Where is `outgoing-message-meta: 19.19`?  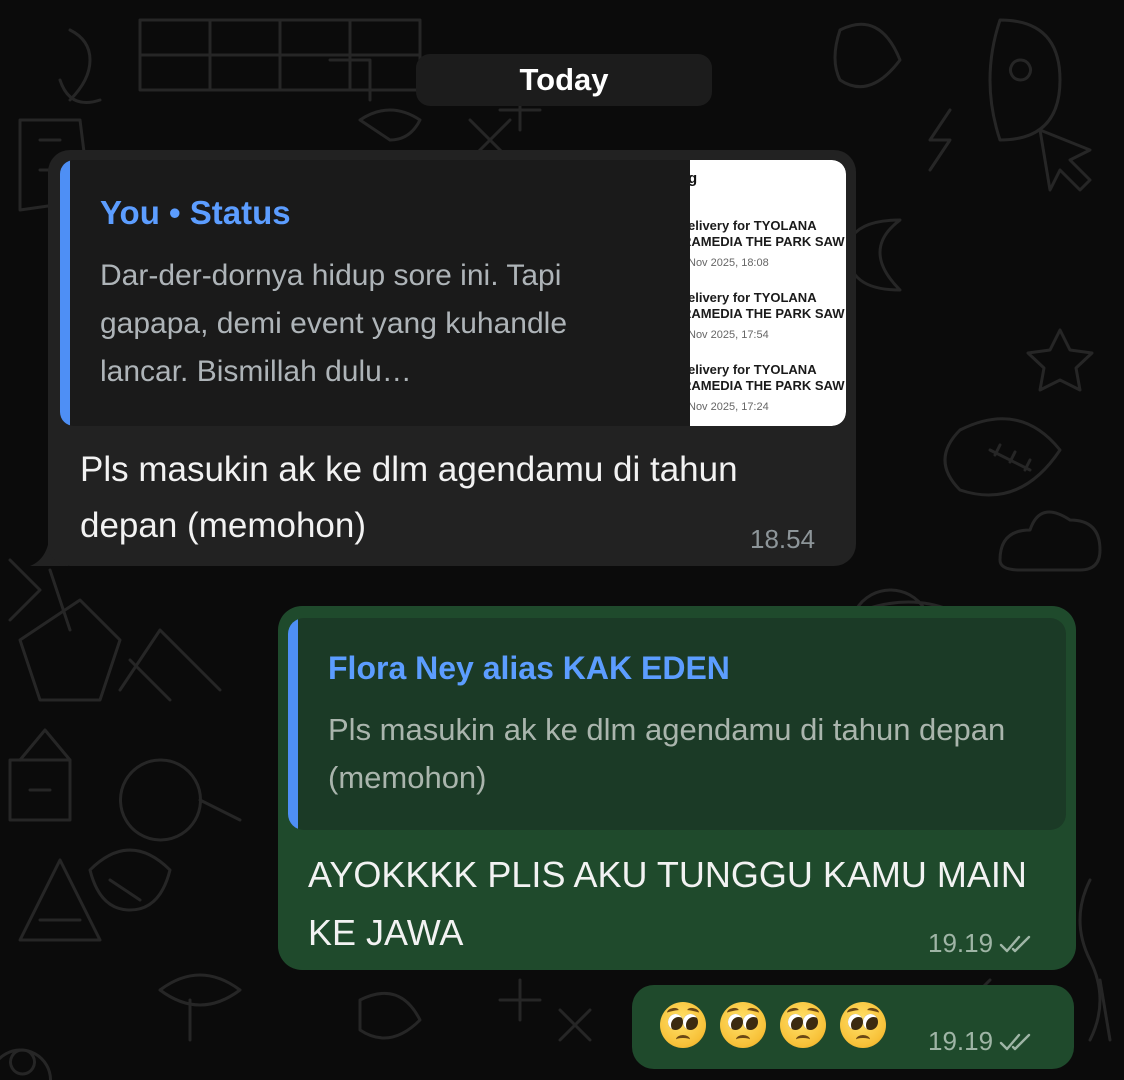
outgoing-message-meta: 19.19 is located at coordinates (981, 943).